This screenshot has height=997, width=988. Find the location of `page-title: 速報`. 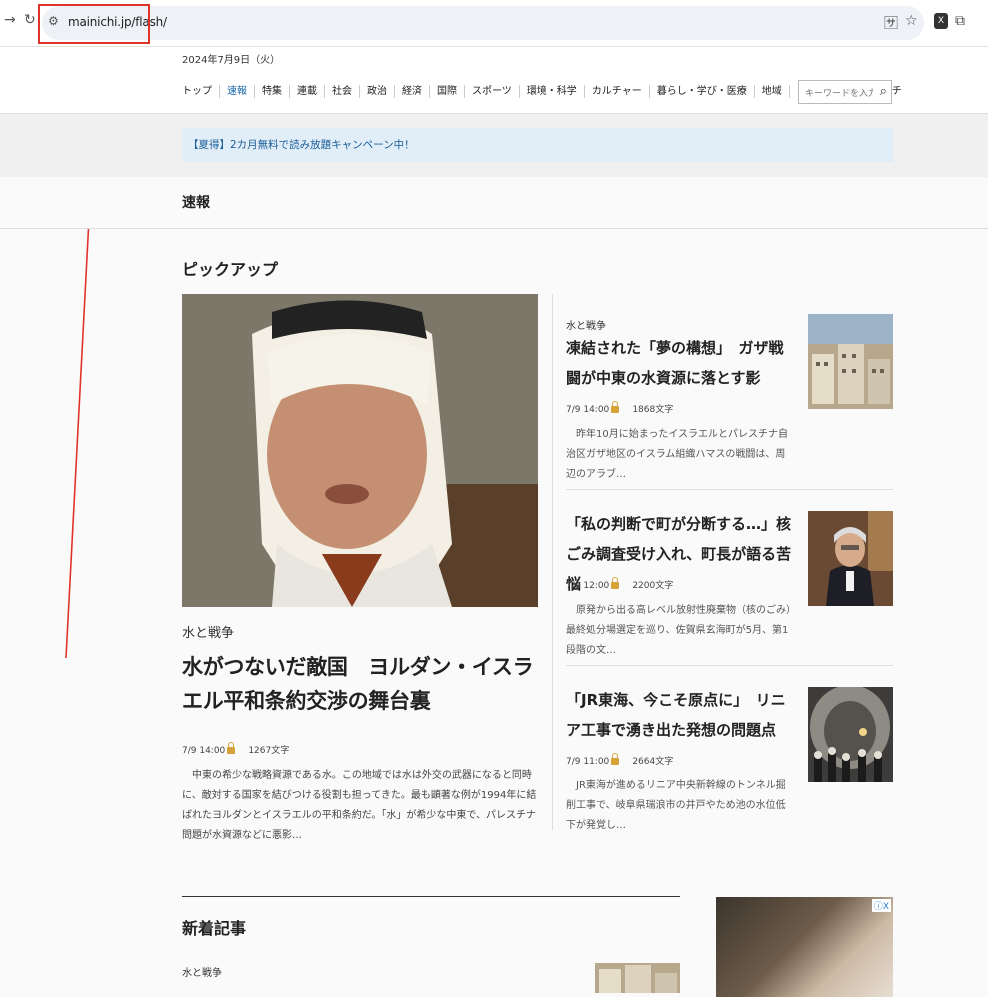

page-title: 速報 is located at coordinates (196, 203).